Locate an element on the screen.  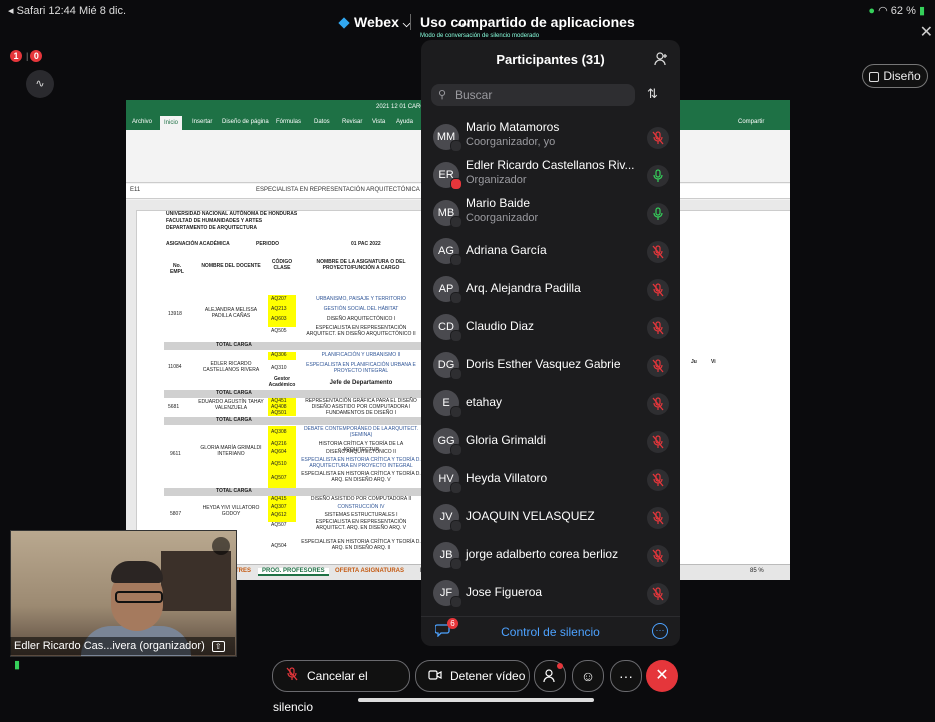
recording-indicator-icon is located at coordinates (456, 184).